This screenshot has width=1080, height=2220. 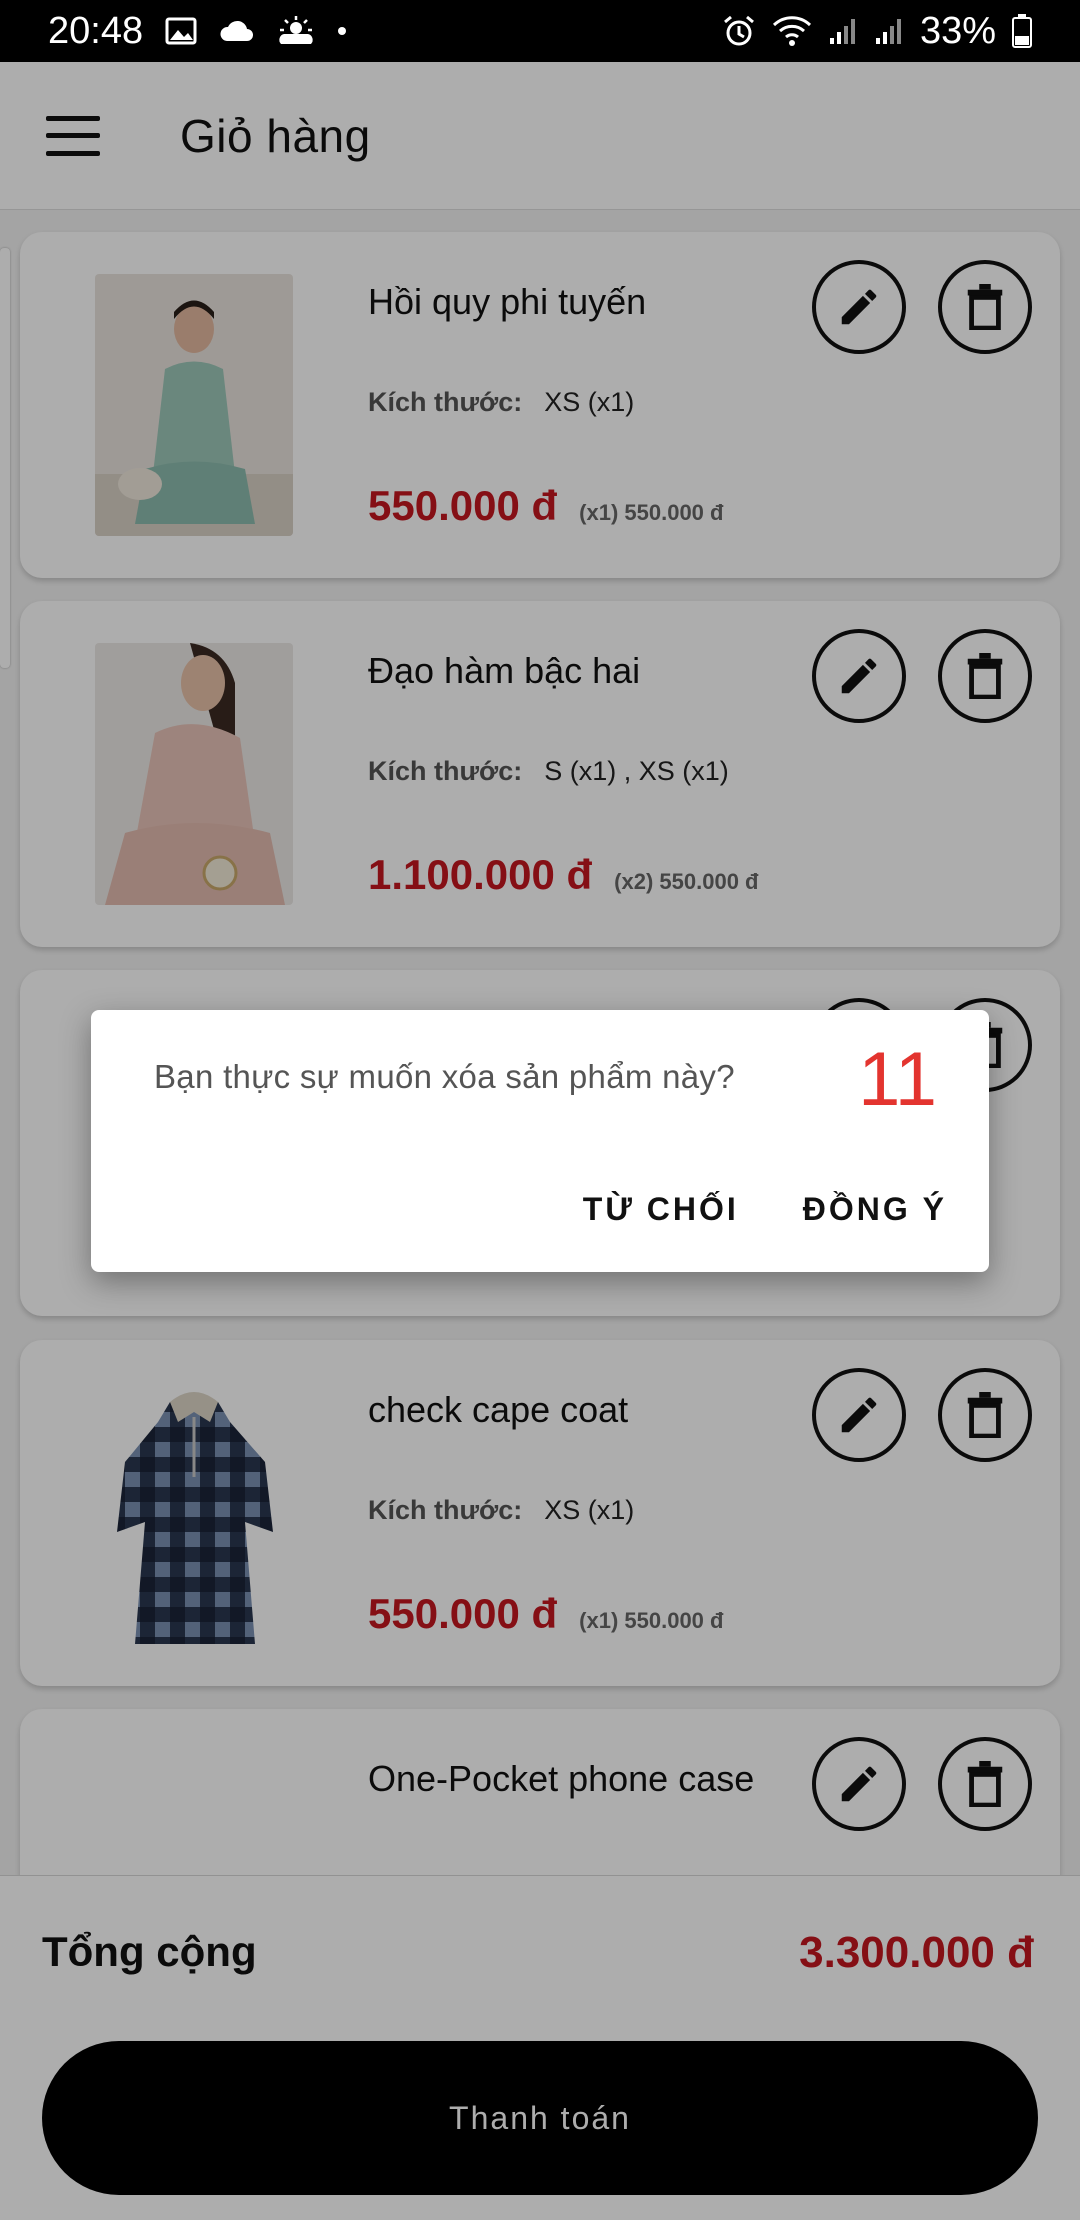 I want to click on dot-icon, so click(x=342, y=31).